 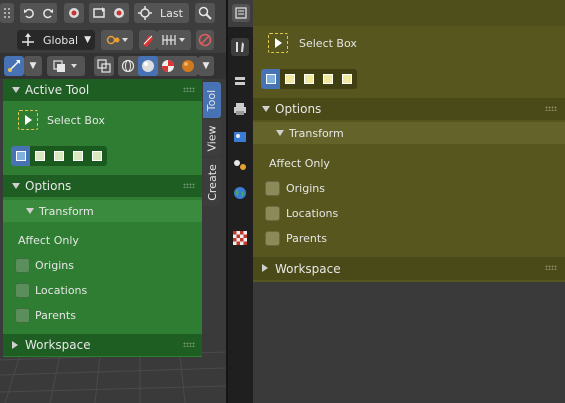 What do you see at coordinates (409, 13) in the screenshot?
I see `properties-panel-header` at bounding box center [409, 13].